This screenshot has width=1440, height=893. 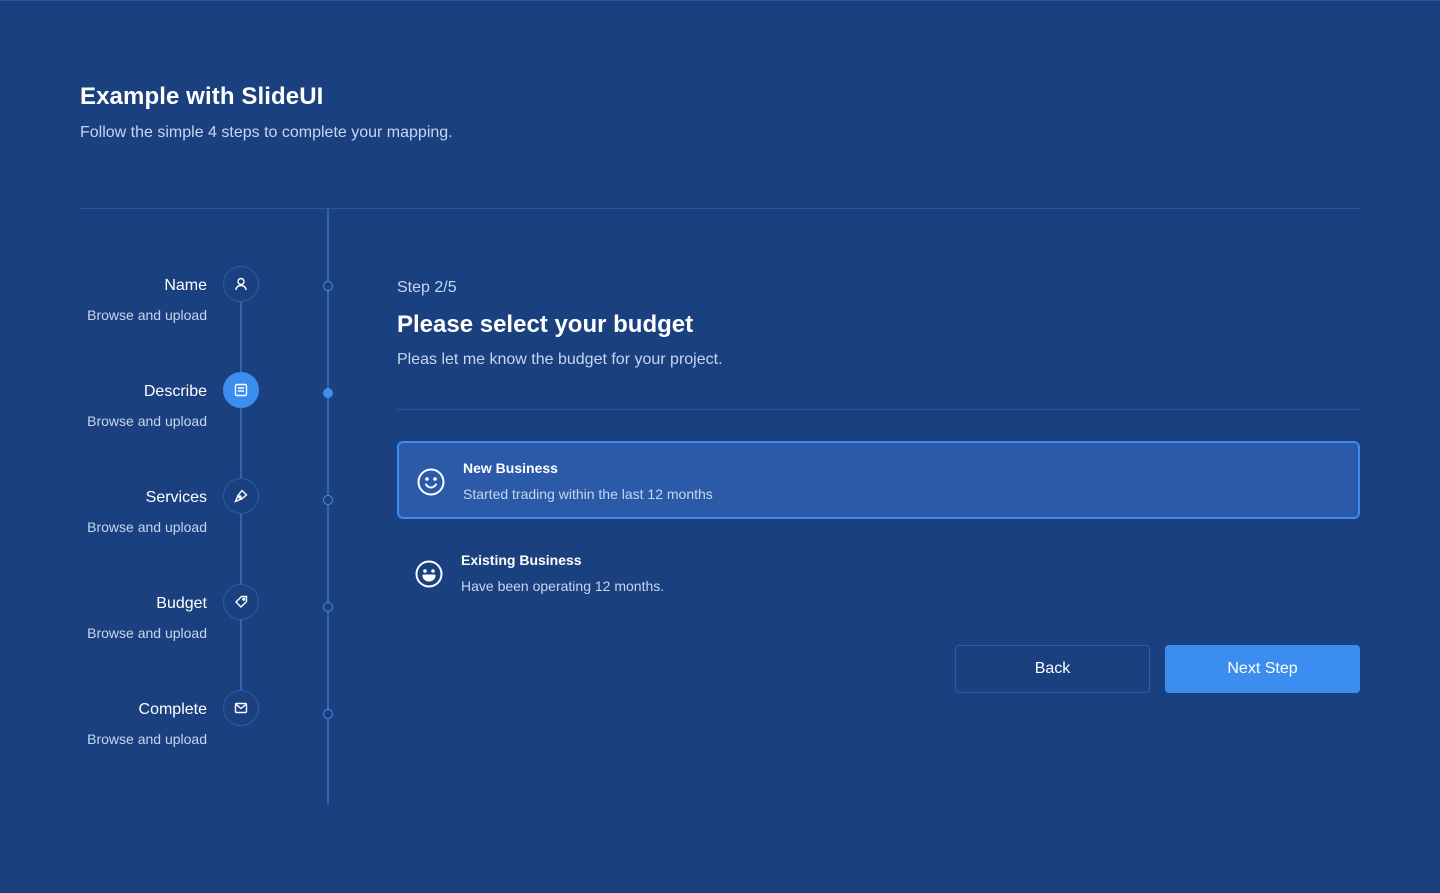 What do you see at coordinates (720, 208) in the screenshot?
I see `header-divider` at bounding box center [720, 208].